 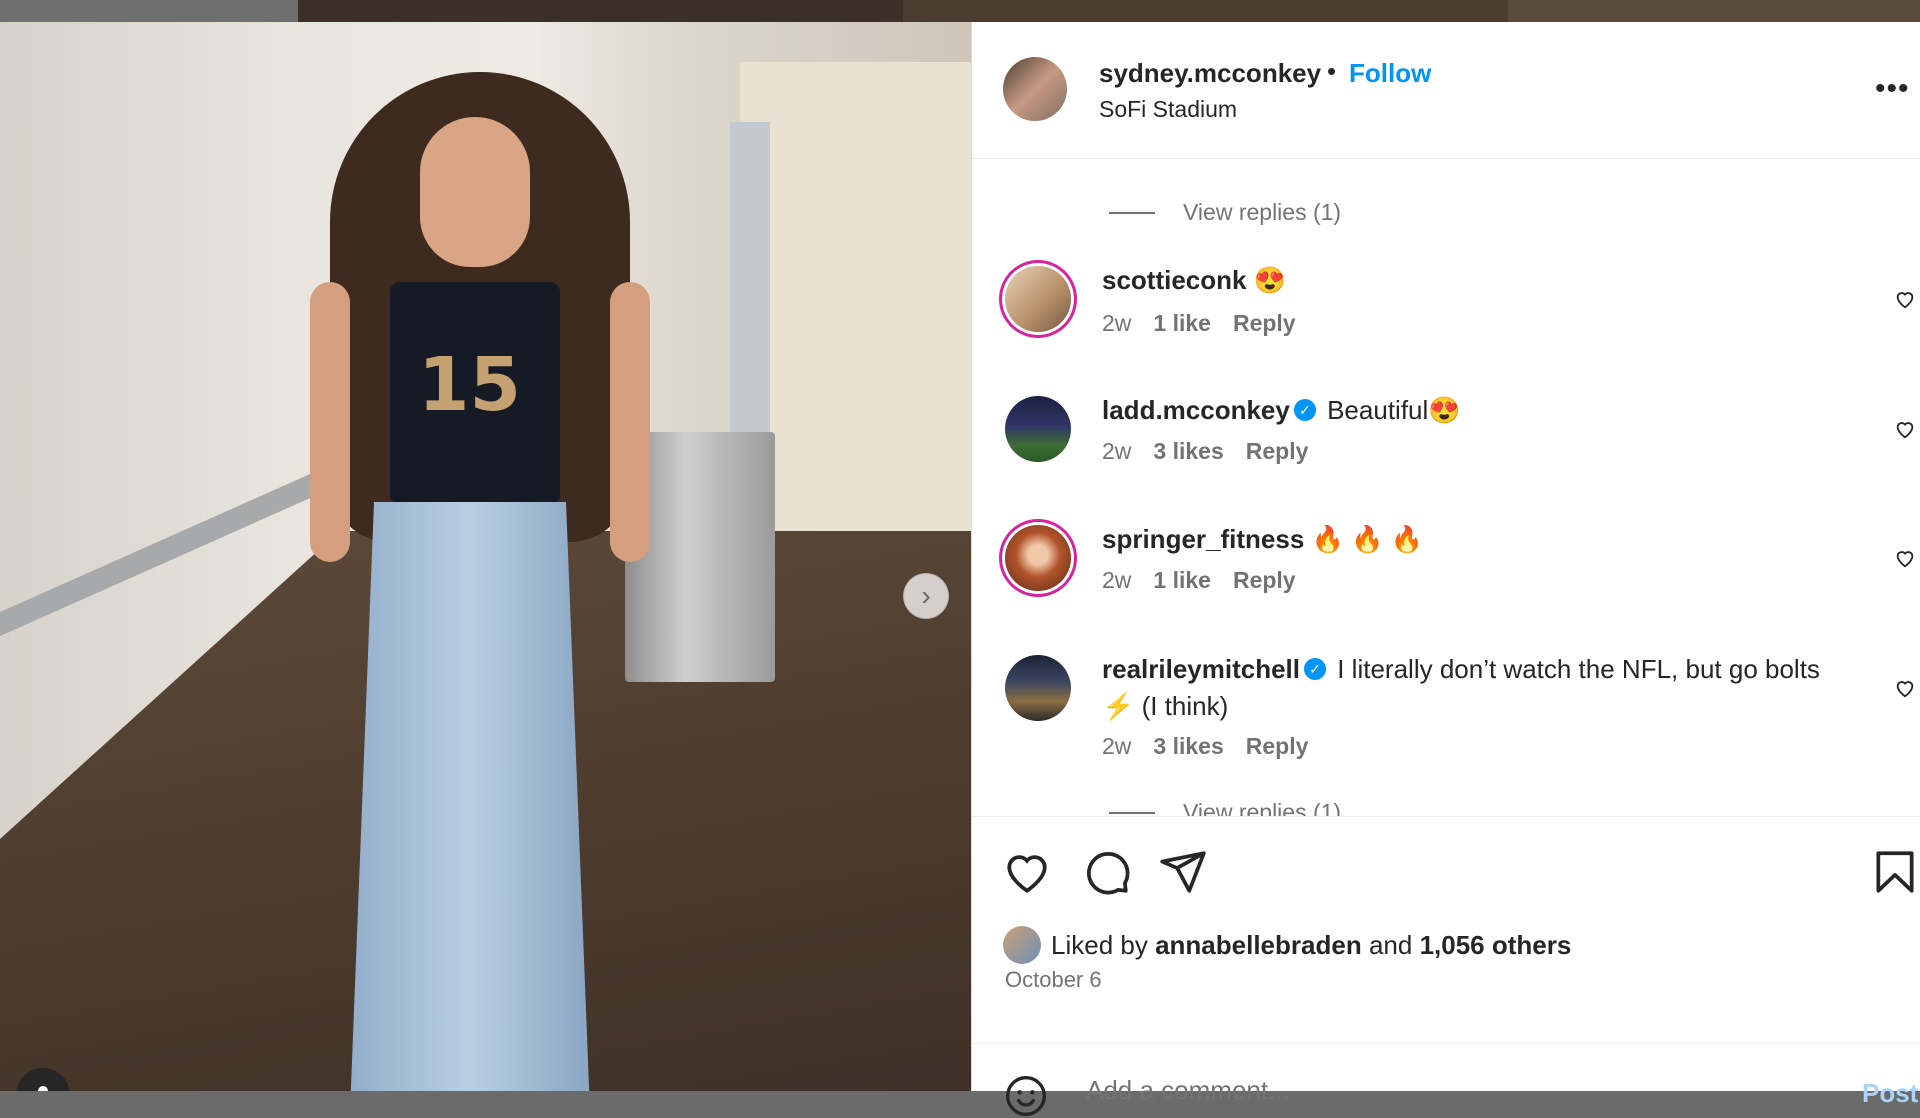 What do you see at coordinates (1890, 1093) in the screenshot?
I see `post-comment-button: Post` at bounding box center [1890, 1093].